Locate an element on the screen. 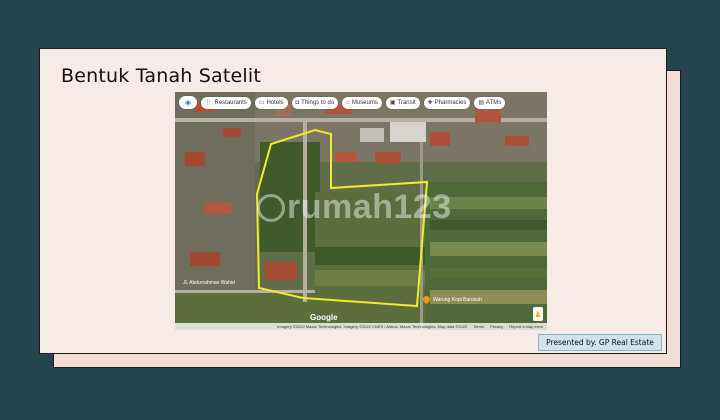 The image size is (720, 420). pharmacy-icon: ✚ is located at coordinates (430, 103).